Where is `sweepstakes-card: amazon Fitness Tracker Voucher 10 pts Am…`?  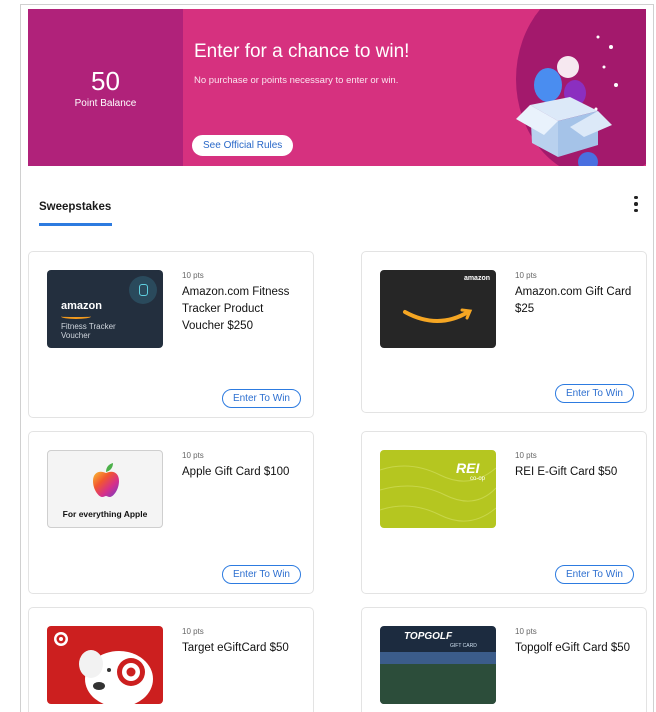 sweepstakes-card: amazon Fitness Tracker Voucher 10 pts Am… is located at coordinates (171, 334).